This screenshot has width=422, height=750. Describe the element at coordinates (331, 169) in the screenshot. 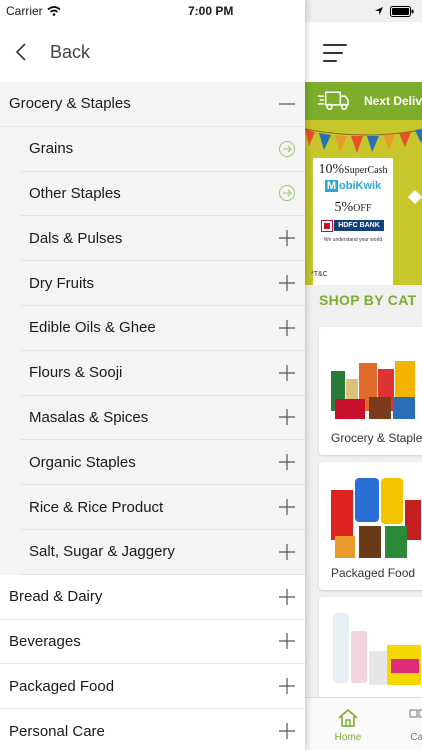

I see `supercash-percent: 10%` at that location.